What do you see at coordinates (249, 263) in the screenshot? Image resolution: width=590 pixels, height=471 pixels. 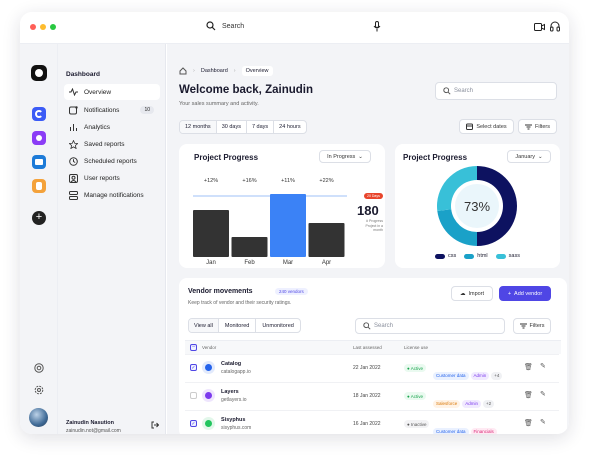 I see `tick-label: Feb` at bounding box center [249, 263].